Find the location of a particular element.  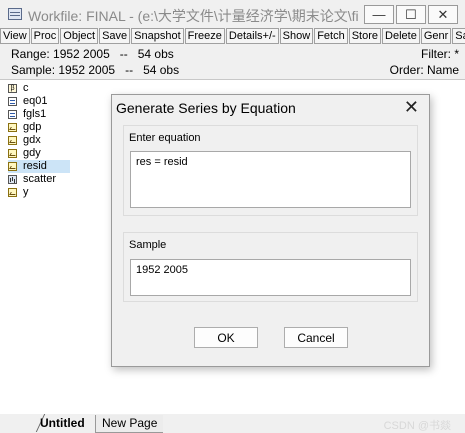

genr-button: Genr is located at coordinates (436, 36).